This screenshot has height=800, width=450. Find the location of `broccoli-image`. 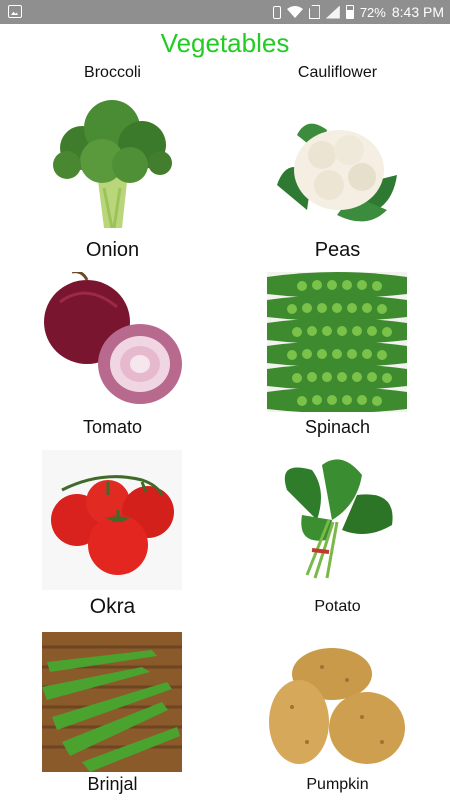

broccoli-image is located at coordinates (112, 163).